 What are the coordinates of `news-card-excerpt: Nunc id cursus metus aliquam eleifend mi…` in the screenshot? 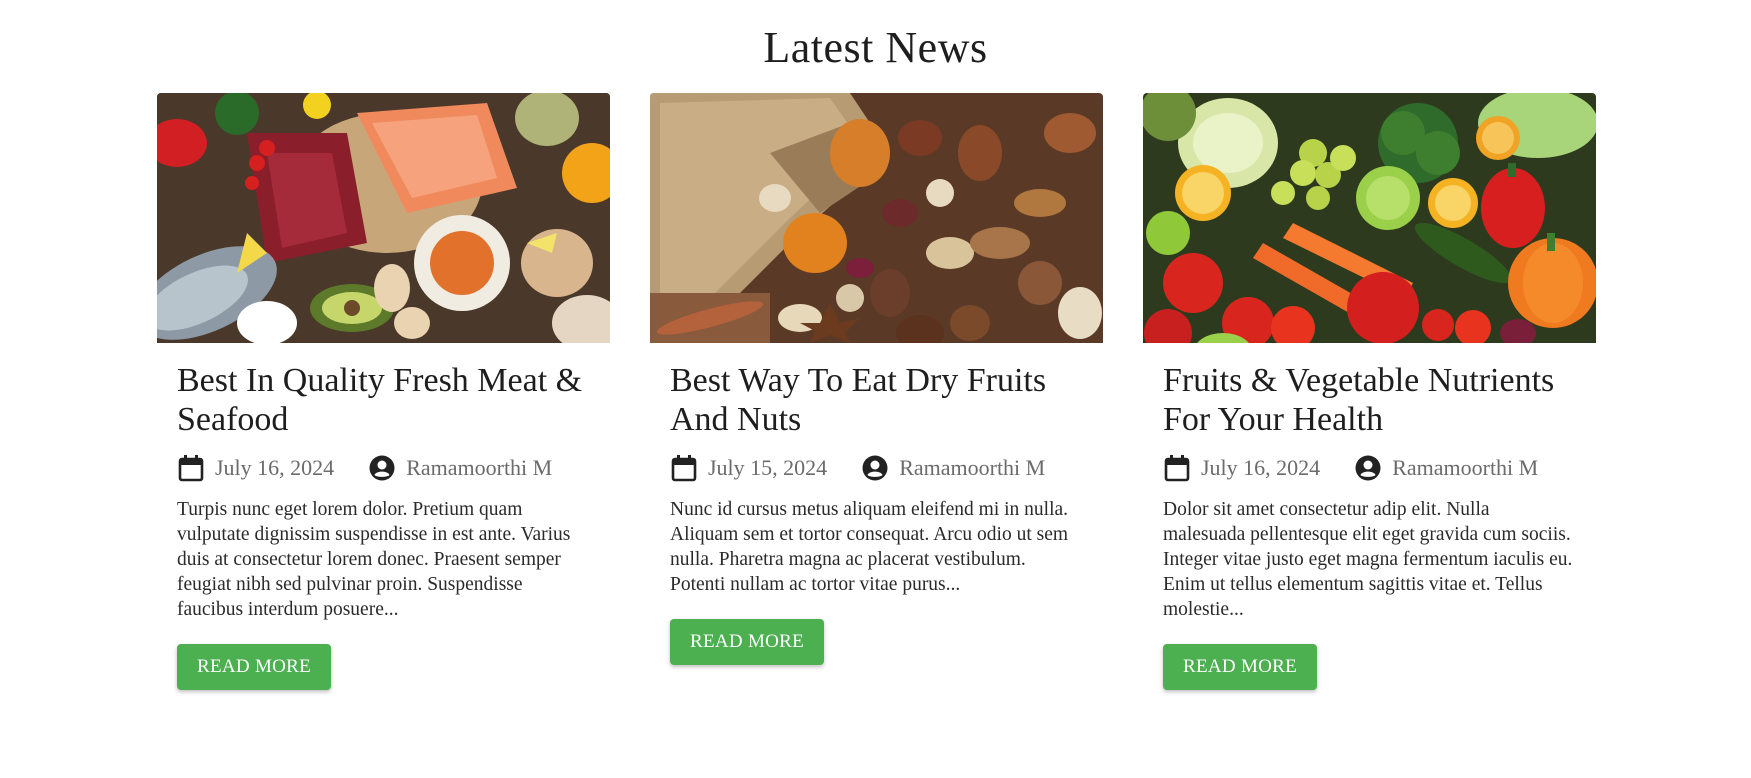 It's located at (869, 547).